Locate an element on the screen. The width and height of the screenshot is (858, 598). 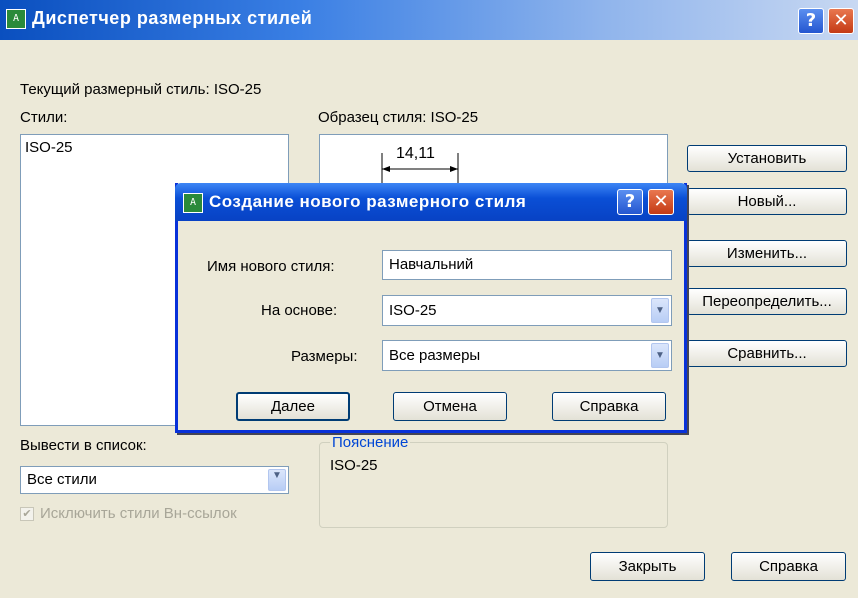
list-filter-dropdown: Все стили ▼ is located at coordinates (154, 480).